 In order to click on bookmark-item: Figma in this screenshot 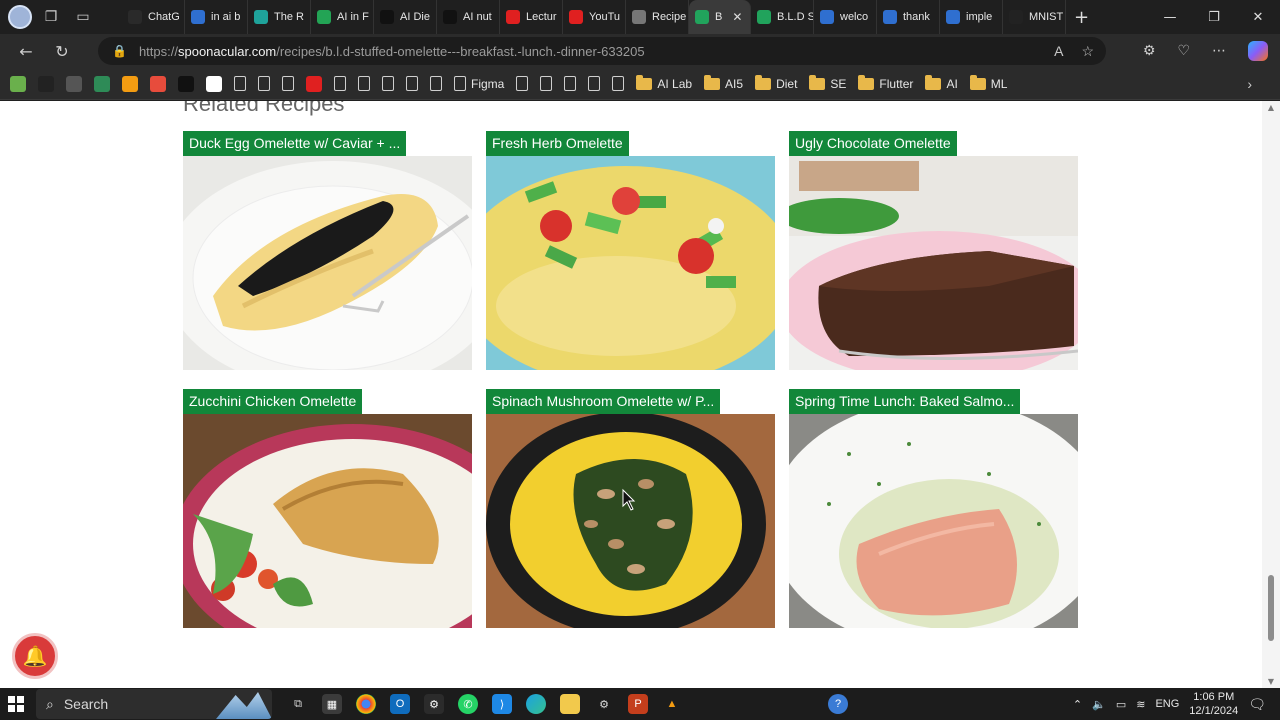, I will do `click(479, 83)`.